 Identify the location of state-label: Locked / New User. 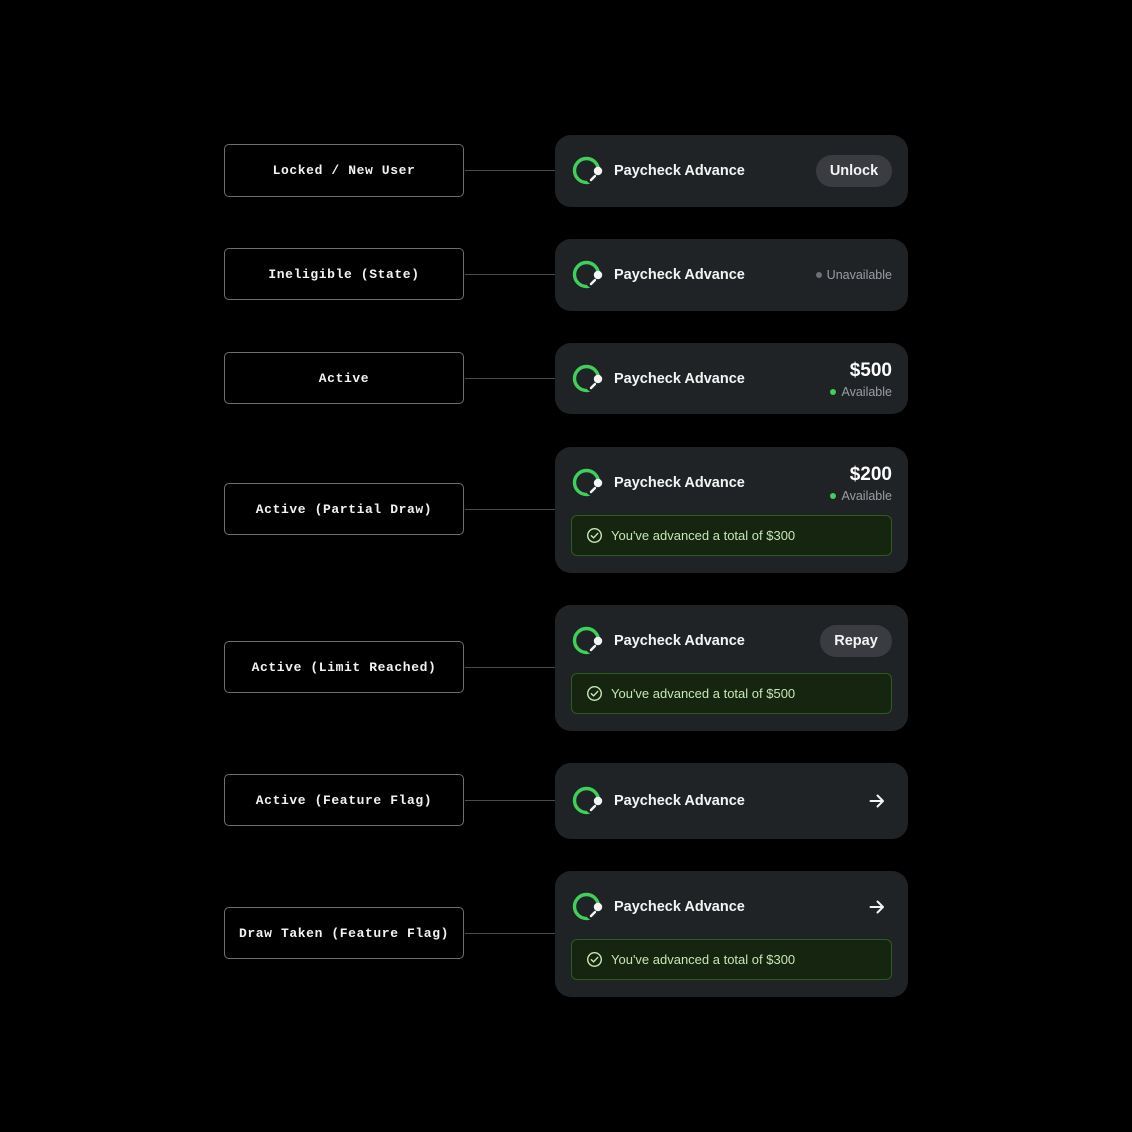
(344, 170).